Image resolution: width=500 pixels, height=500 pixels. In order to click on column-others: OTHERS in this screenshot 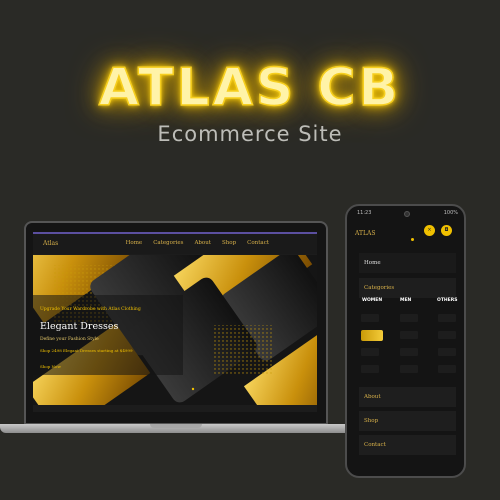, I will do `click(447, 300)`.